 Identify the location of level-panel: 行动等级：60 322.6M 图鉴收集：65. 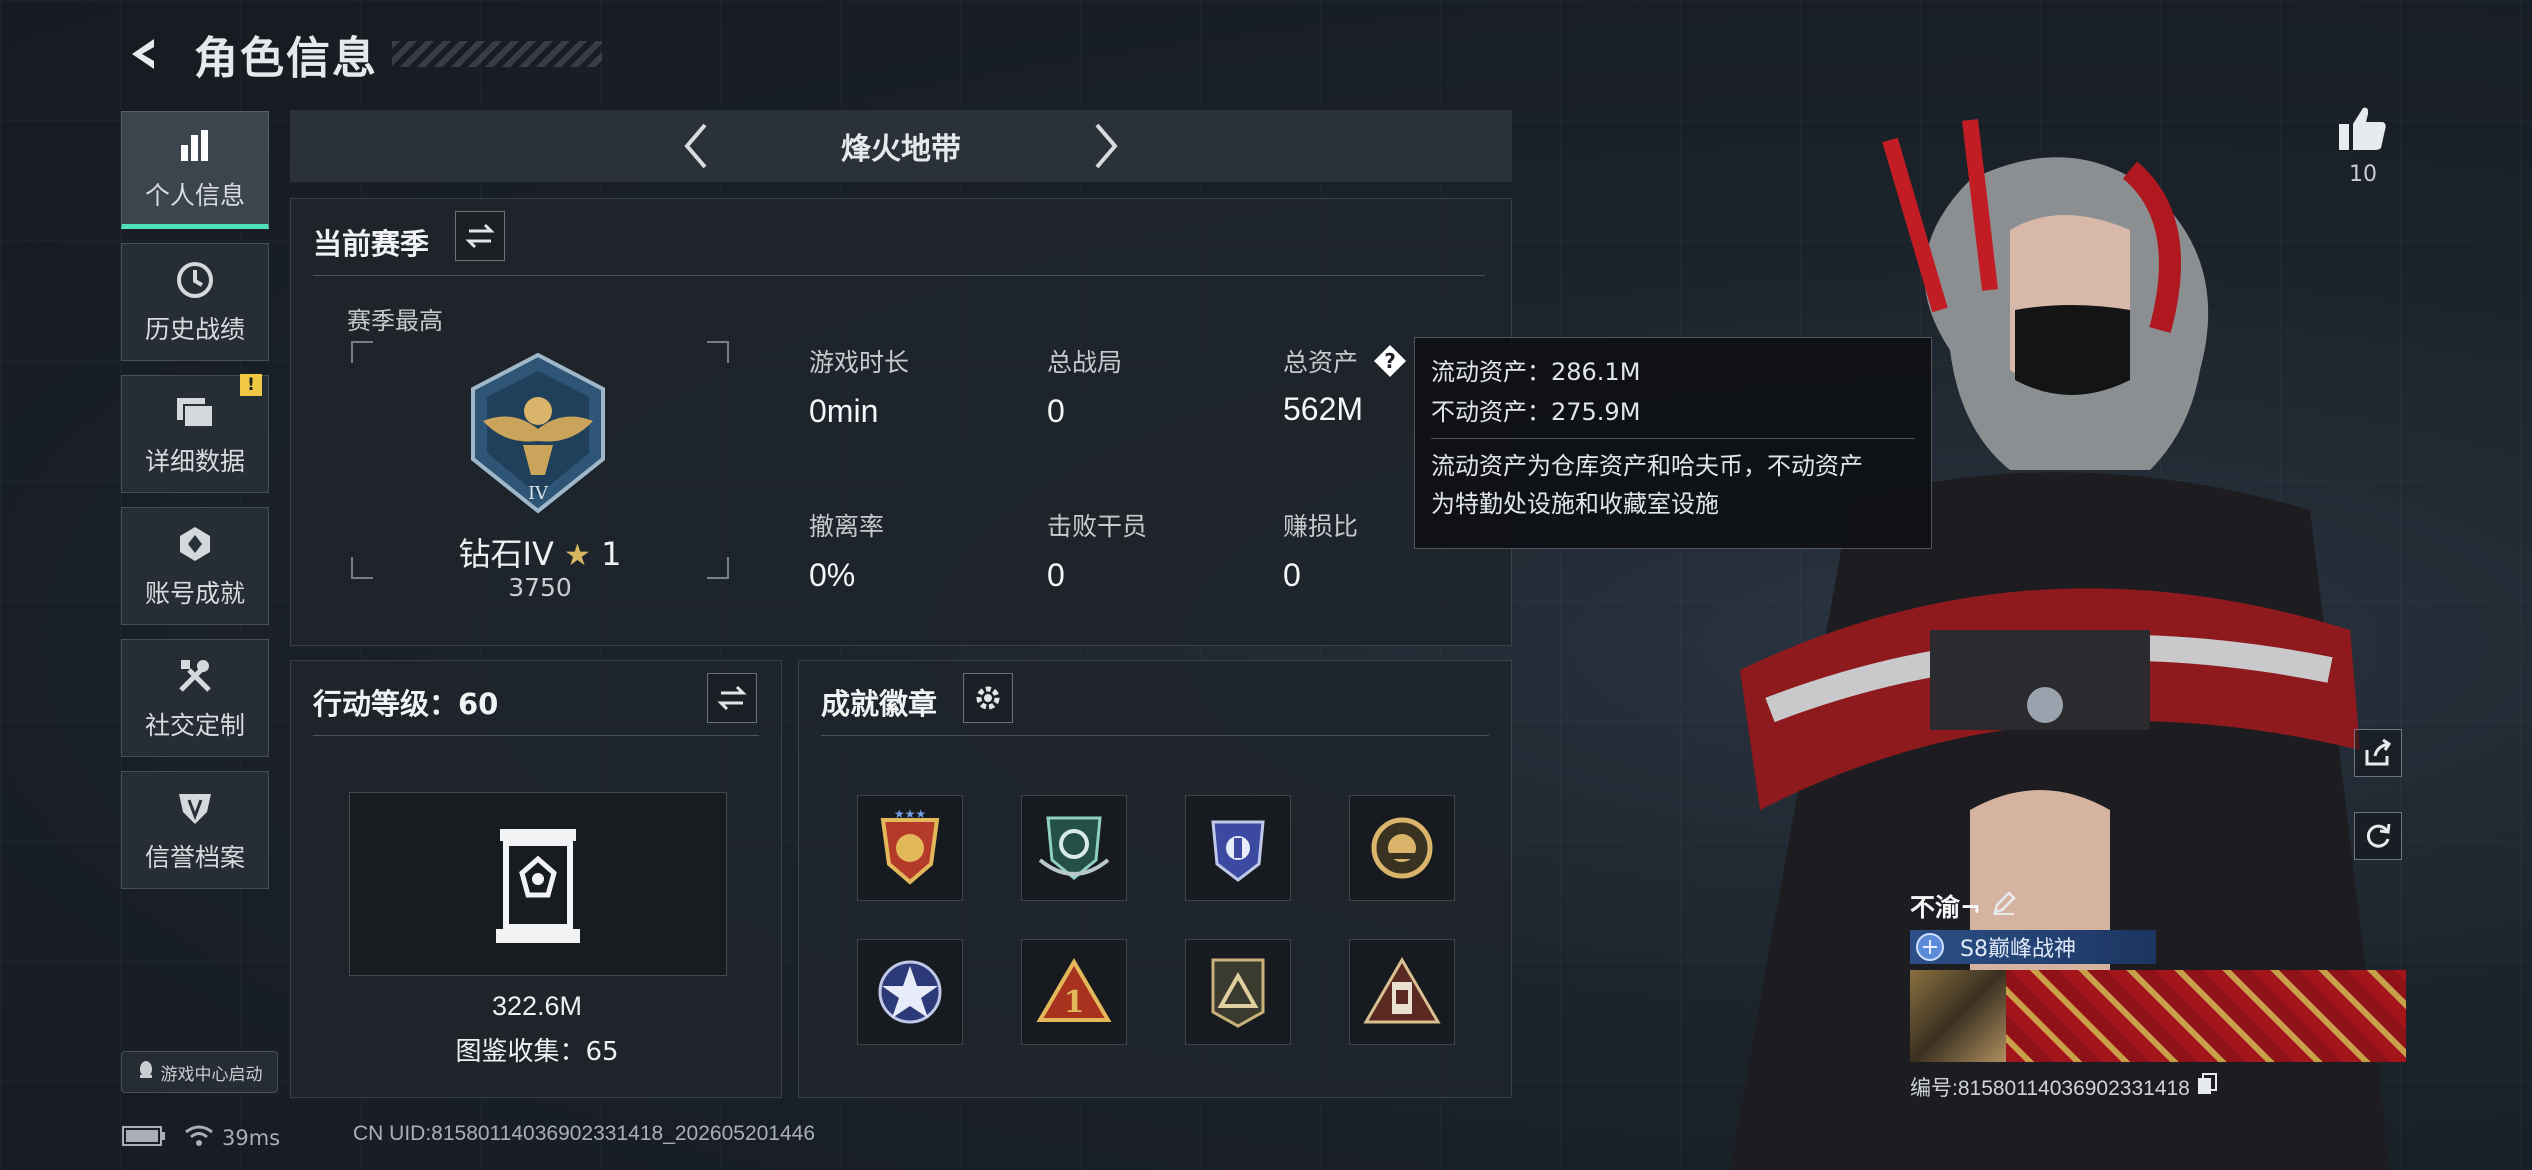
(536, 879).